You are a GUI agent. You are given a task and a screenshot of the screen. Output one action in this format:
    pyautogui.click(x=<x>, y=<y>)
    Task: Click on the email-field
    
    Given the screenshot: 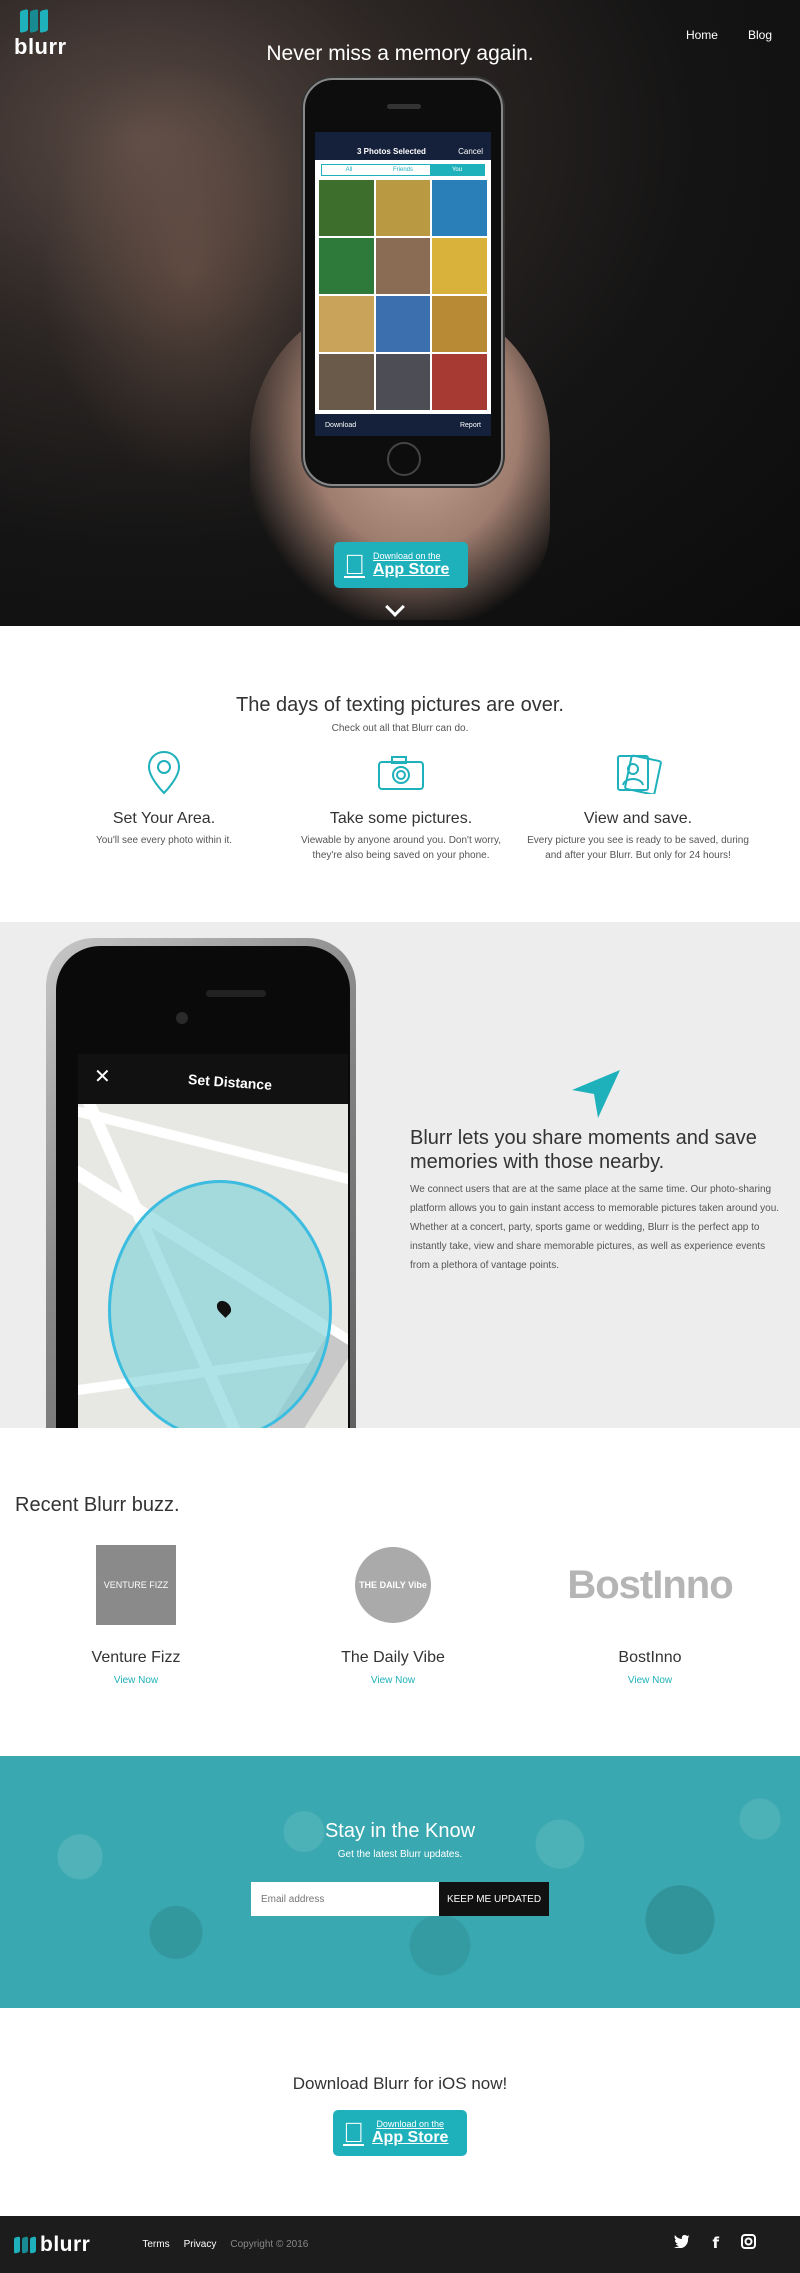 What is the action you would take?
    pyautogui.click(x=345, y=1899)
    